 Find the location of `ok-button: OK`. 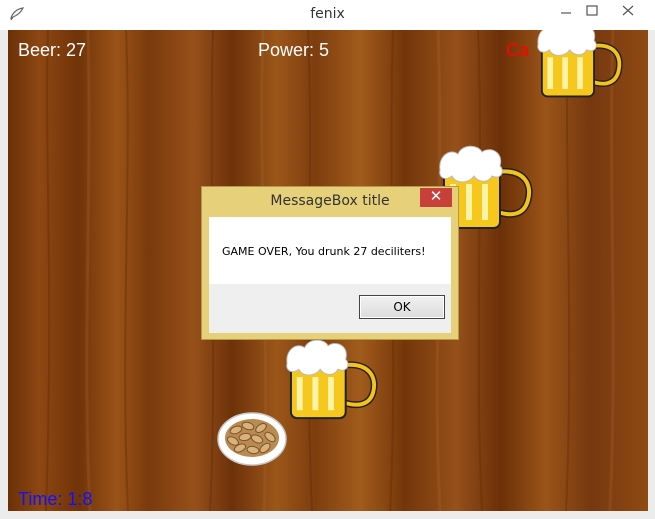

ok-button: OK is located at coordinates (402, 307).